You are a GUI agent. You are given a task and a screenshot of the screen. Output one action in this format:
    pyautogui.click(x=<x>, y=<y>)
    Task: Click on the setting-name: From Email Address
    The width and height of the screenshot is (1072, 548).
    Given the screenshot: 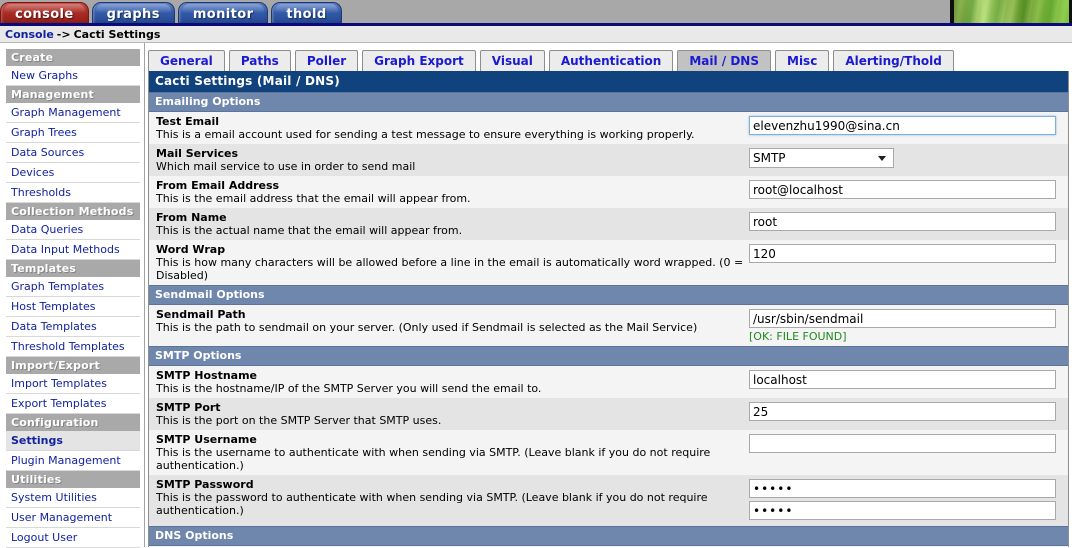 What is the action you would take?
    pyautogui.click(x=218, y=185)
    